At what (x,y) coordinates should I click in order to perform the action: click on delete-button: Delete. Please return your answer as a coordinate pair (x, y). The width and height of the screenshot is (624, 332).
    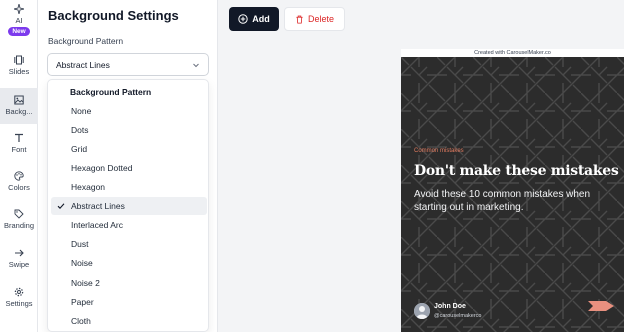
    Looking at the image, I should click on (314, 19).